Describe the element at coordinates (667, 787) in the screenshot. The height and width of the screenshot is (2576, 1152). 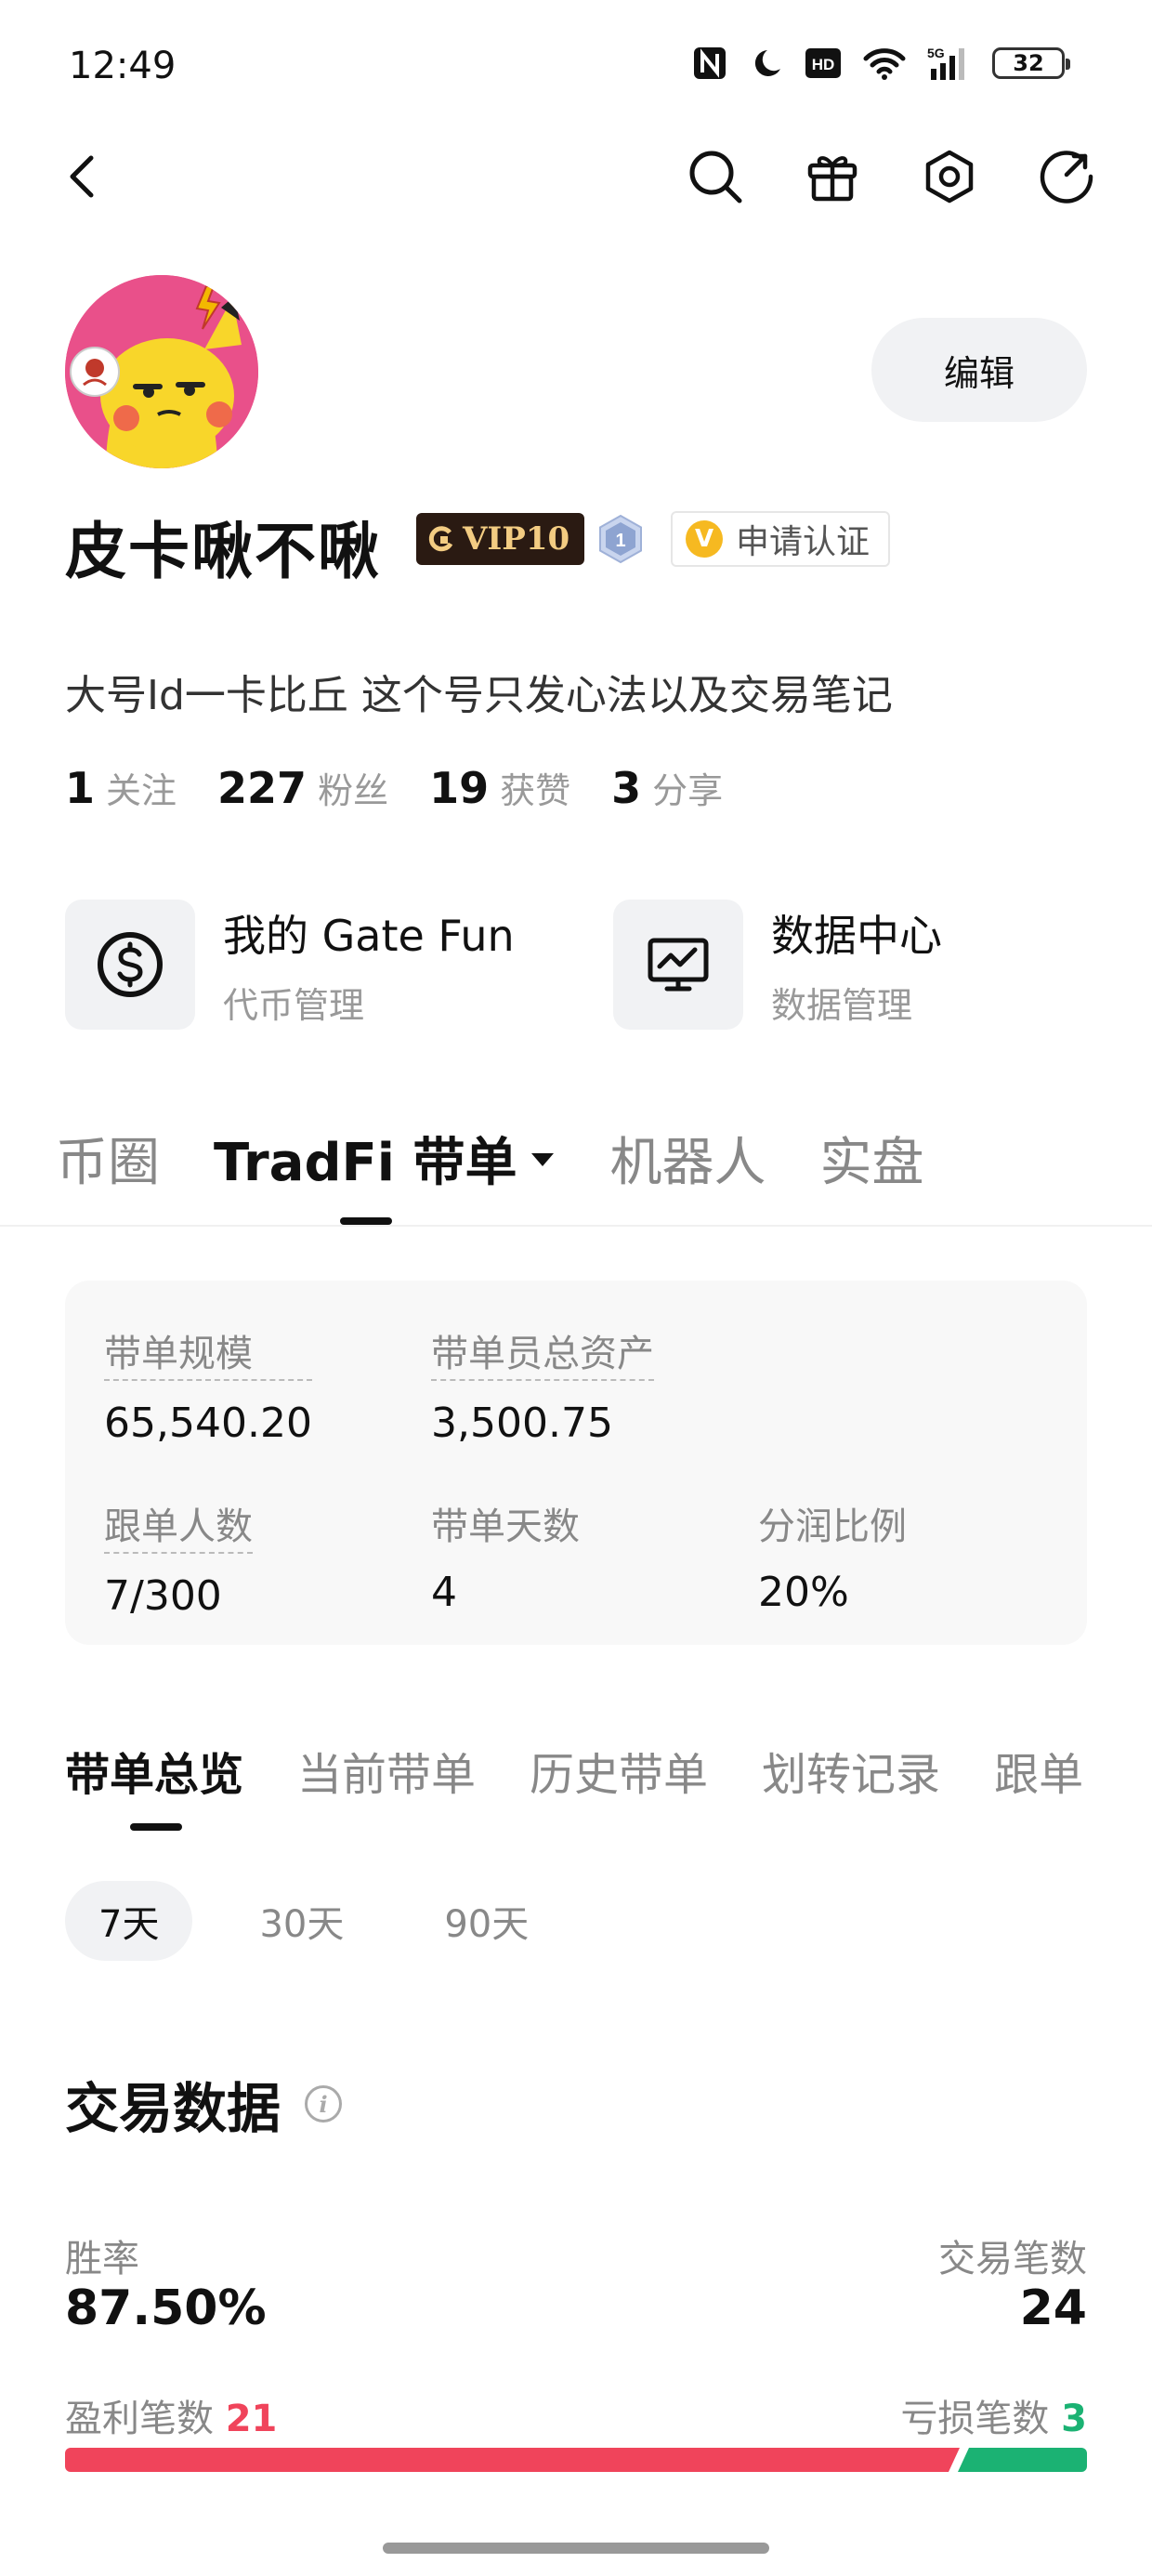
I see `stat-shares: 3 分享` at that location.